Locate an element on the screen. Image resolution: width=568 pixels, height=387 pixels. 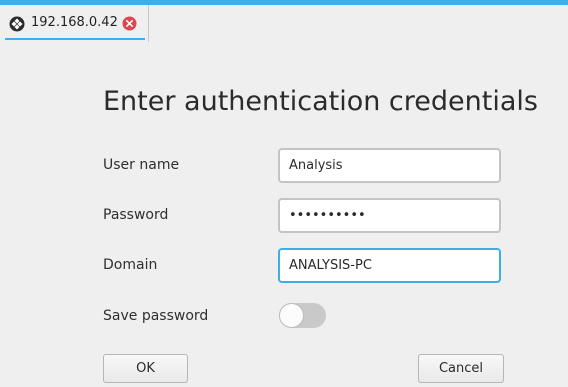
dialog-heading: Enter authentication credentials is located at coordinates (320, 101).